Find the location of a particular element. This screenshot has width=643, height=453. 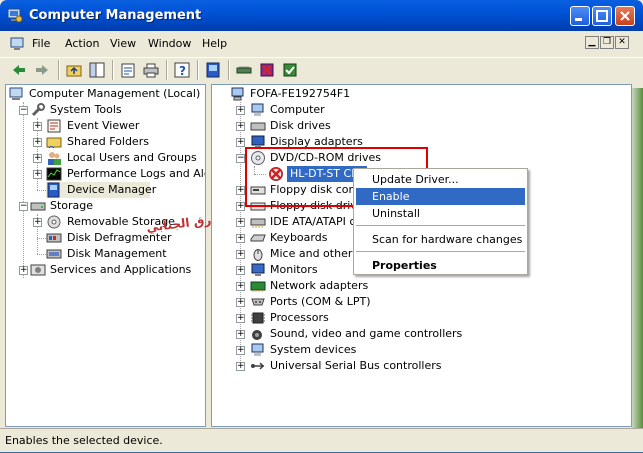

properties-button is located at coordinates (128, 70).